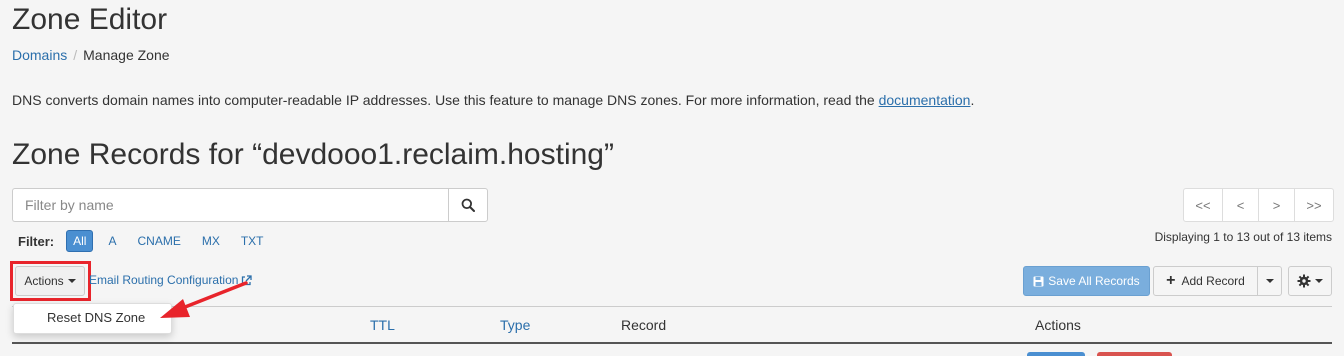 Image resolution: width=1344 pixels, height=356 pixels. I want to click on email-routing-label: Email Routing Configuration, so click(164, 280).